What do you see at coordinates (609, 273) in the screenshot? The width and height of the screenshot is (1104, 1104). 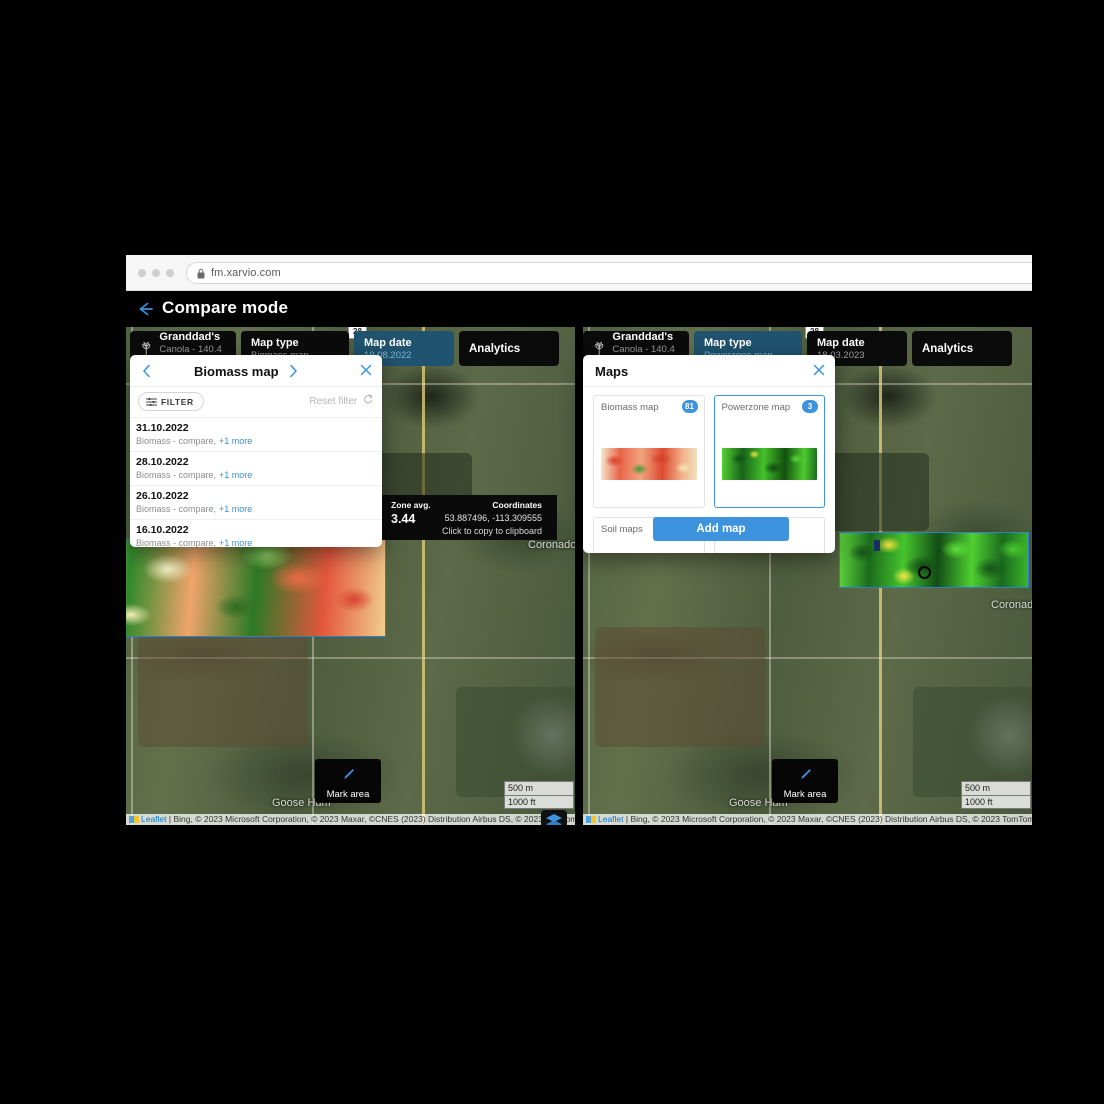 I see `url-bar: fm.xarvio.com` at bounding box center [609, 273].